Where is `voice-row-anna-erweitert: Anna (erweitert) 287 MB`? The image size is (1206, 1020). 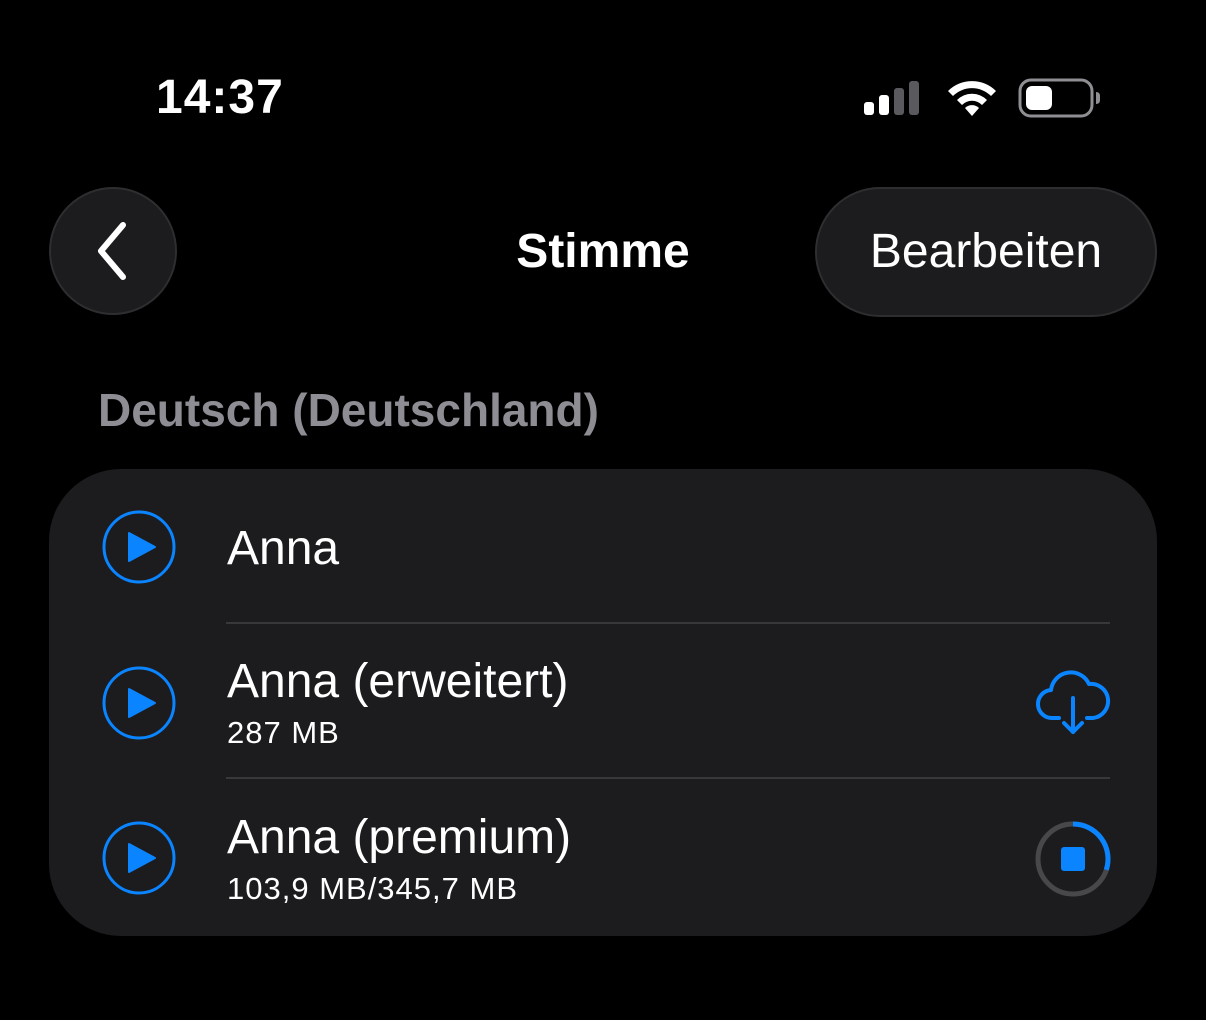
voice-row-anna-erweitert: Anna (erweitert) 287 MB is located at coordinates (603, 701).